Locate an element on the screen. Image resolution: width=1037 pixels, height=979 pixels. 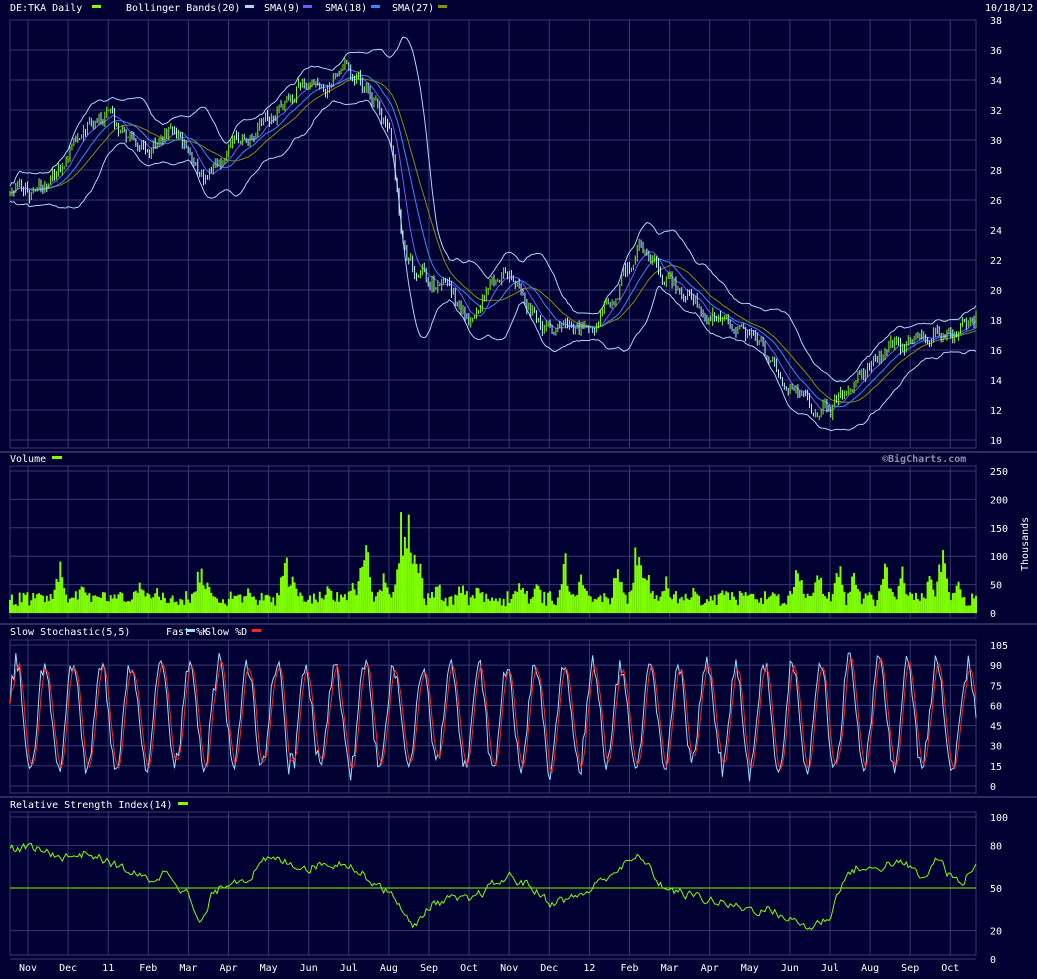
x-tick-label: Feb is located at coordinates (629, 968).